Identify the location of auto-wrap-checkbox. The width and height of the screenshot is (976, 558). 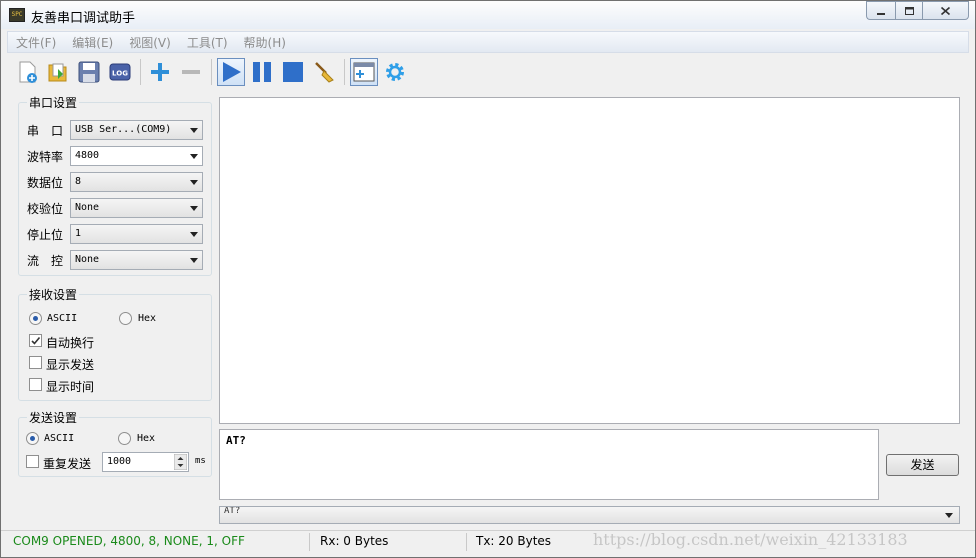
(35, 340).